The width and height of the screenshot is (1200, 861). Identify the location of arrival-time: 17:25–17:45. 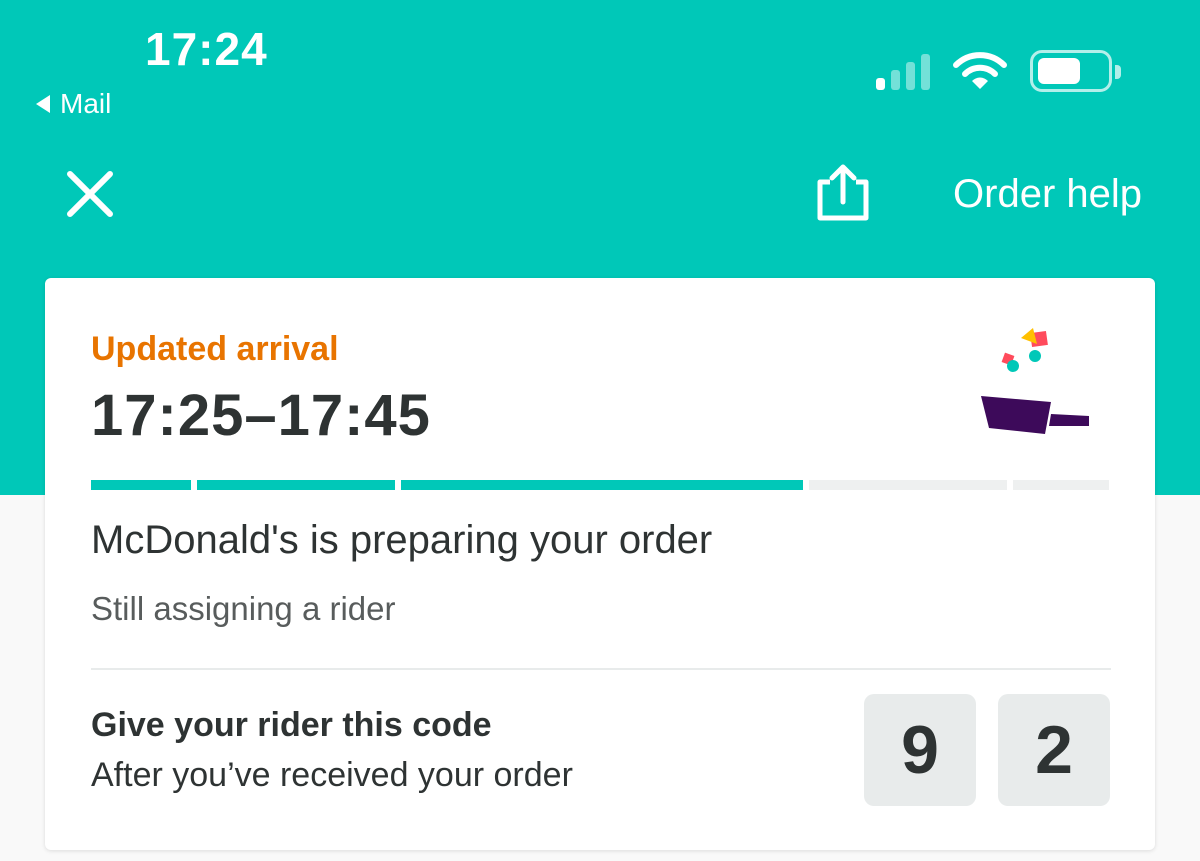
(261, 415).